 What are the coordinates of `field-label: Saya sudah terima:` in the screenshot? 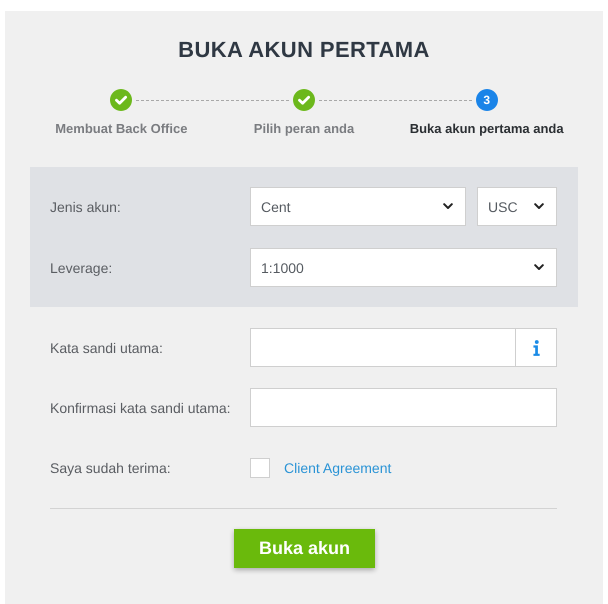 It's located at (110, 468).